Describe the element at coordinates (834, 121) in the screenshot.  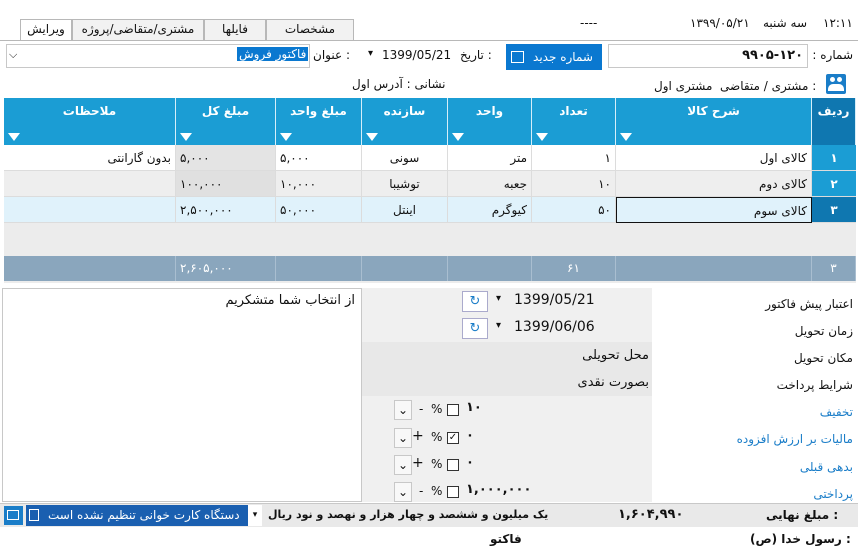
I see `column-header-row-number: ردیف` at that location.